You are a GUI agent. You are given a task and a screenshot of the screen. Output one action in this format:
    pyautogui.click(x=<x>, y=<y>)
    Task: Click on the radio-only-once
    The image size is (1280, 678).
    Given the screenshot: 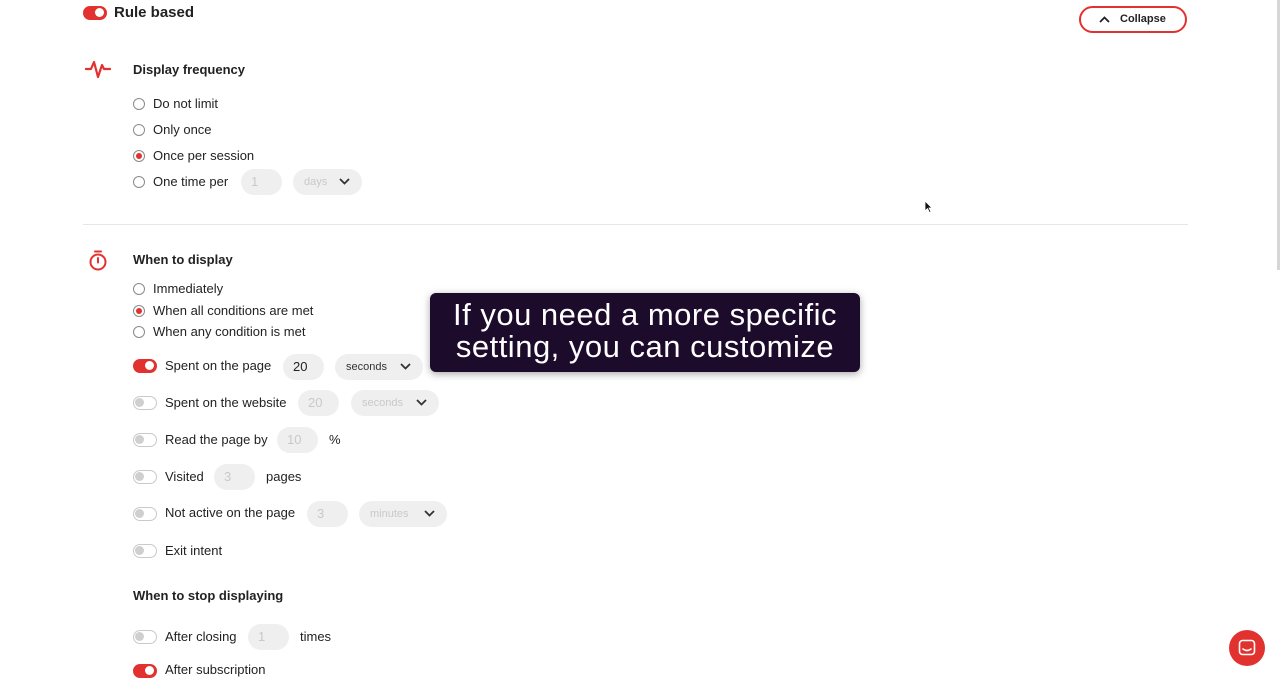 What is the action you would take?
    pyautogui.click(x=139, y=130)
    